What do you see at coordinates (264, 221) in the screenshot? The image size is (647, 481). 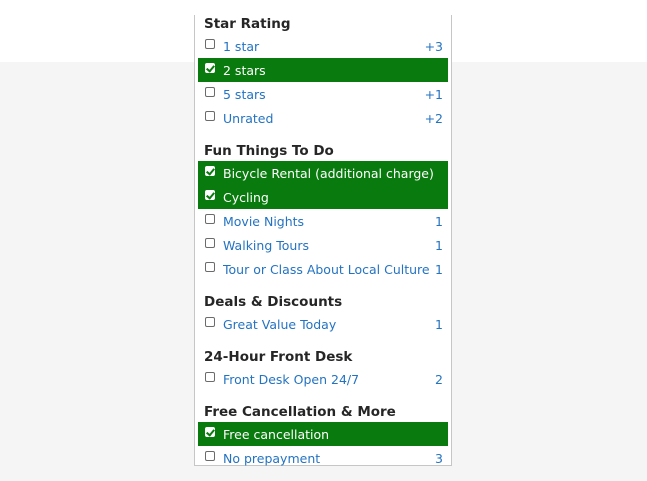 I see `filter-option-label: Movie Nights` at bounding box center [264, 221].